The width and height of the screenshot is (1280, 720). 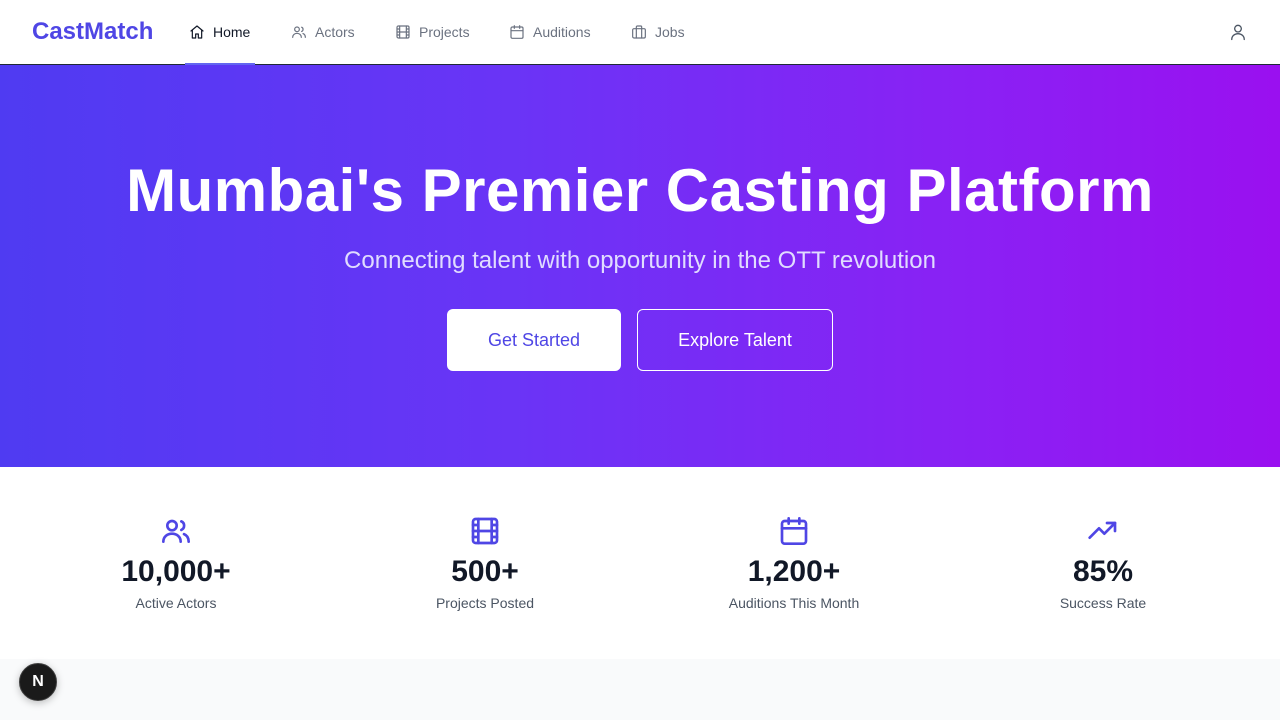 I want to click on nextjs-dev-badge: N, so click(x=38, y=682).